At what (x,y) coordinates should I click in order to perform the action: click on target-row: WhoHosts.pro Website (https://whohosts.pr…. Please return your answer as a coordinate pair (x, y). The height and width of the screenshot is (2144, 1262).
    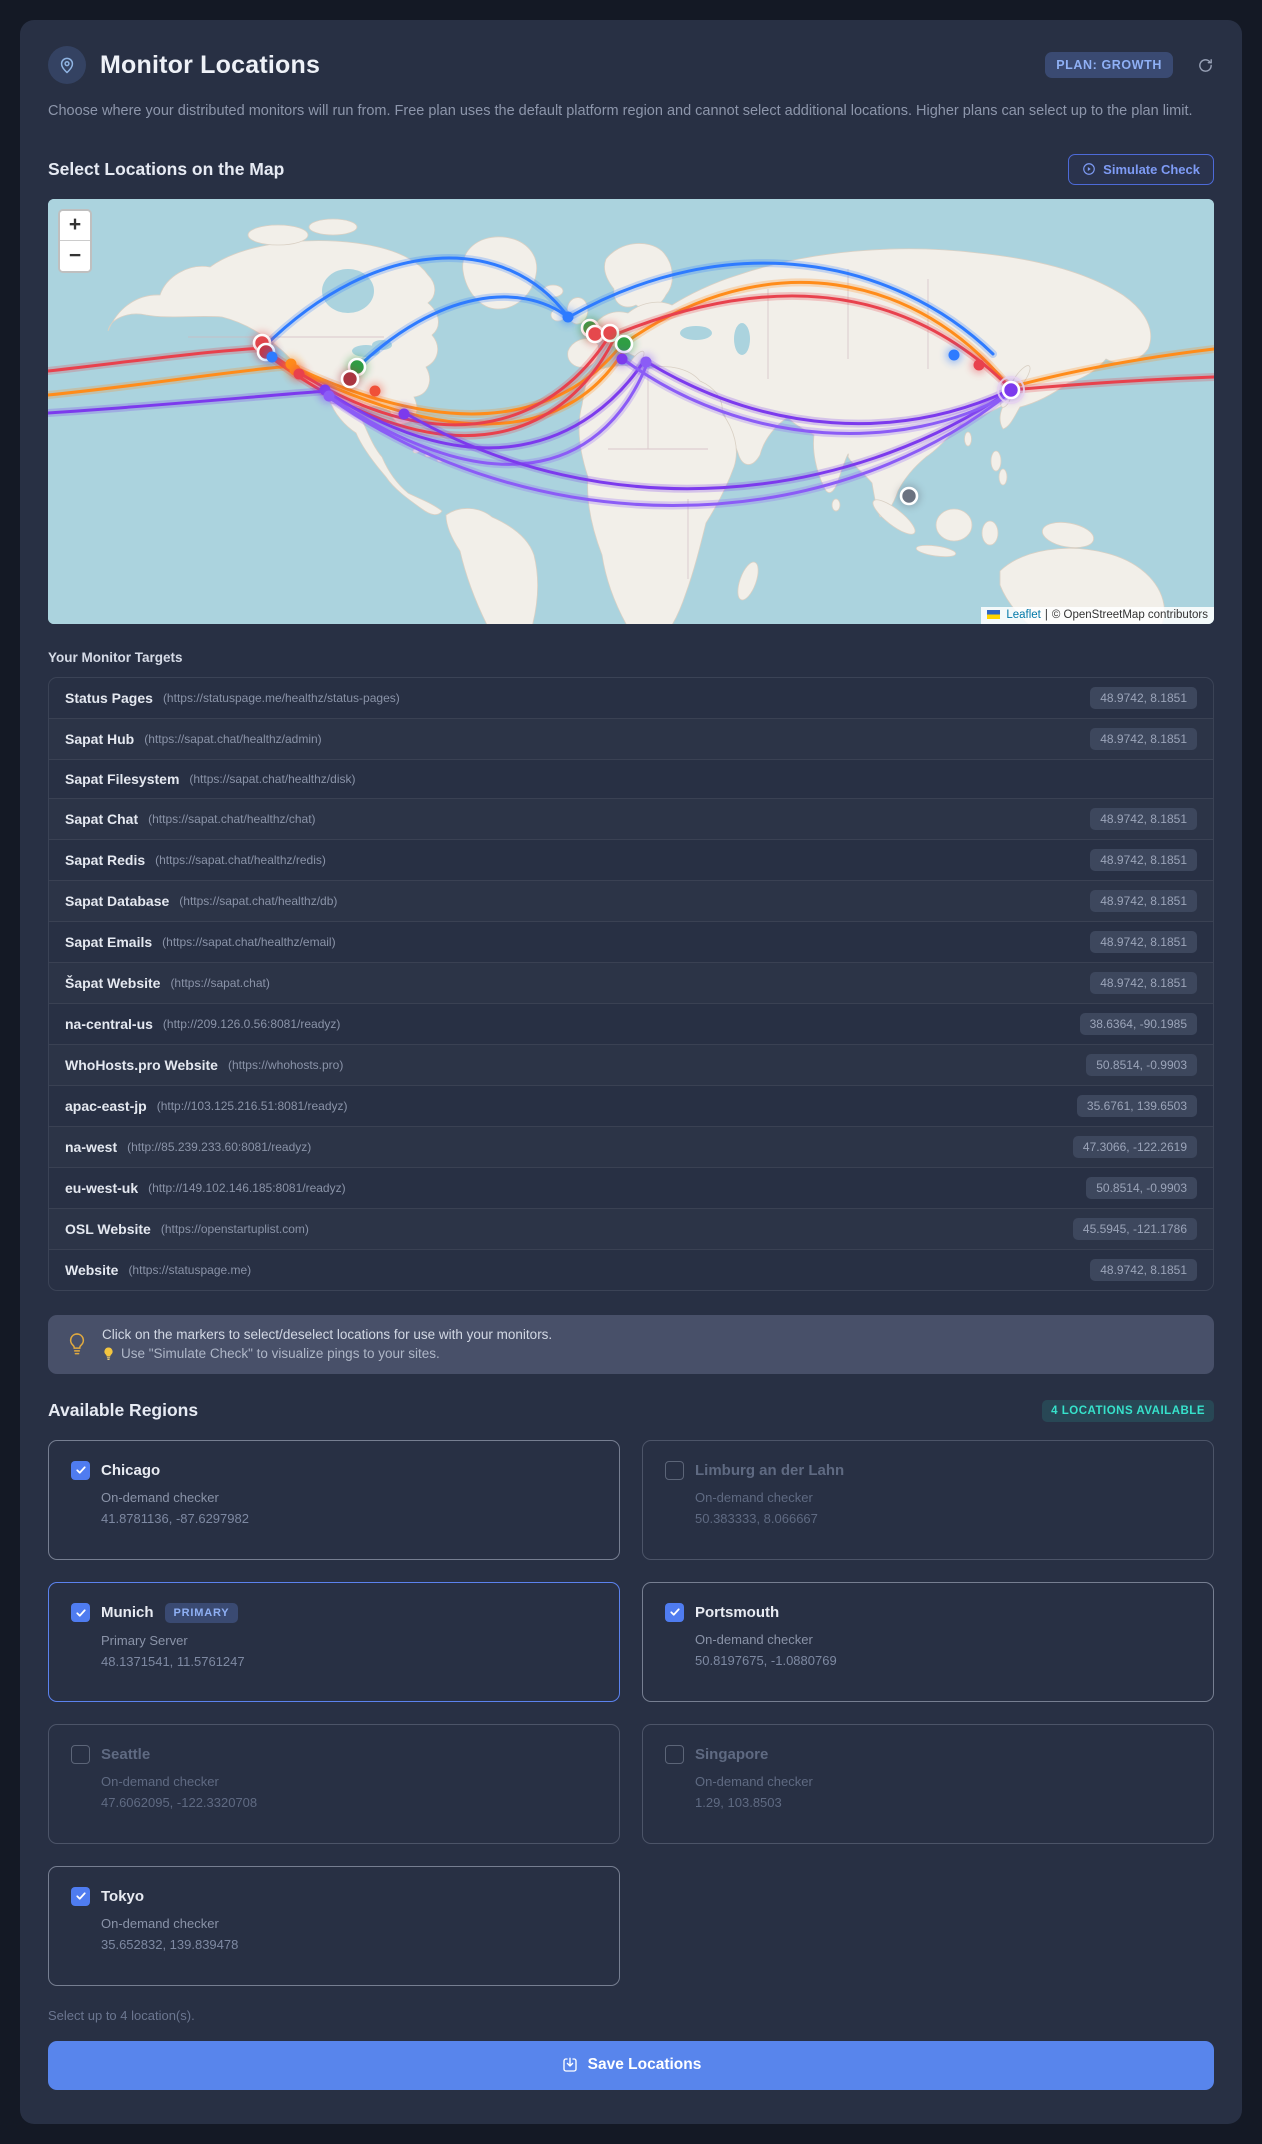
    Looking at the image, I should click on (631, 1065).